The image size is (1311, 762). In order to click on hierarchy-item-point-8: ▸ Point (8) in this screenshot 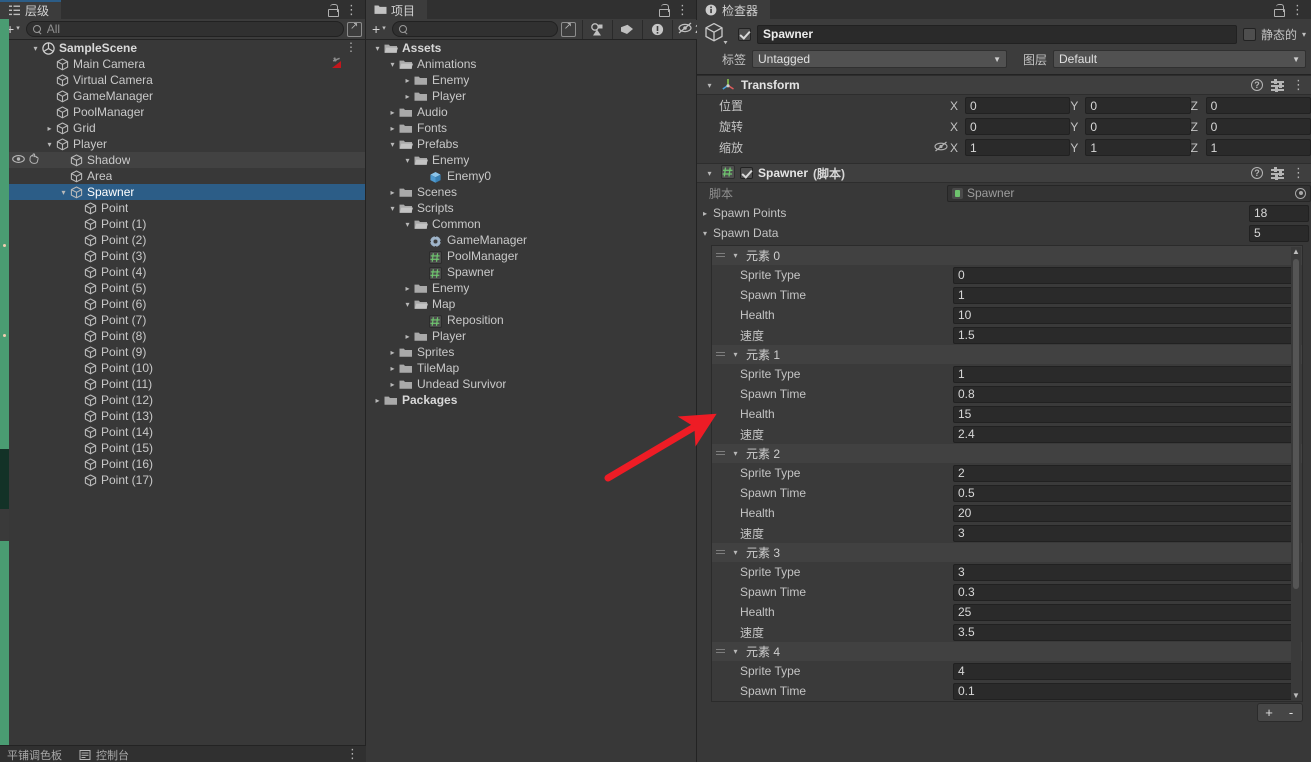, I will do `click(182, 336)`.